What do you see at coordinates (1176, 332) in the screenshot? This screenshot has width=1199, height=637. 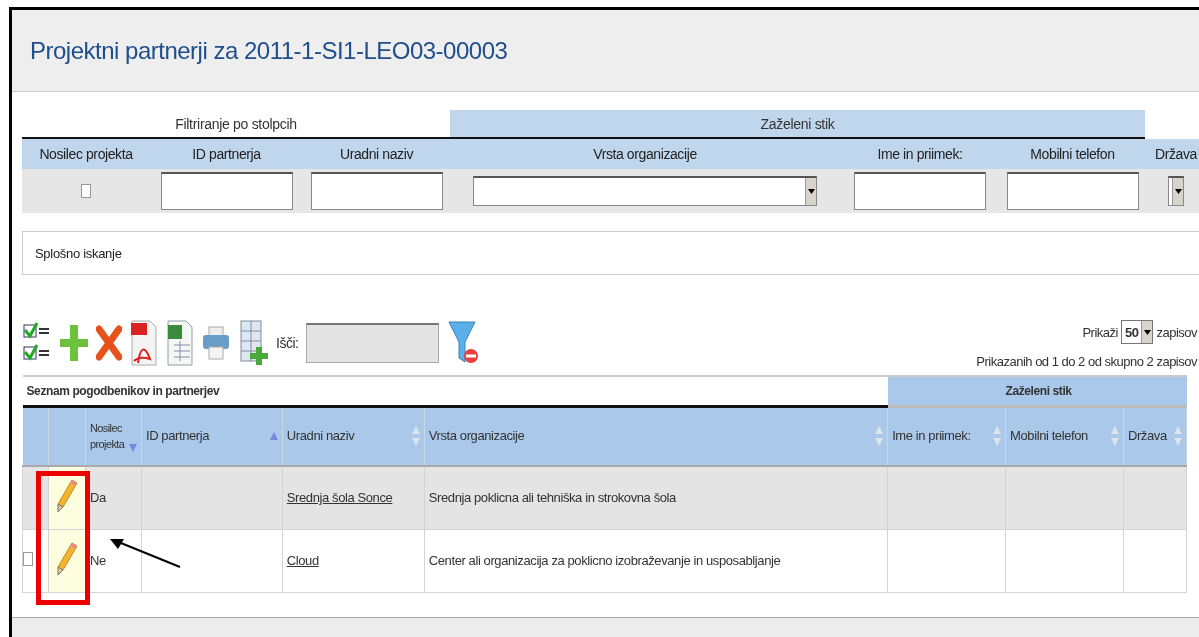 I see `page-size-suffix: zapisov` at bounding box center [1176, 332].